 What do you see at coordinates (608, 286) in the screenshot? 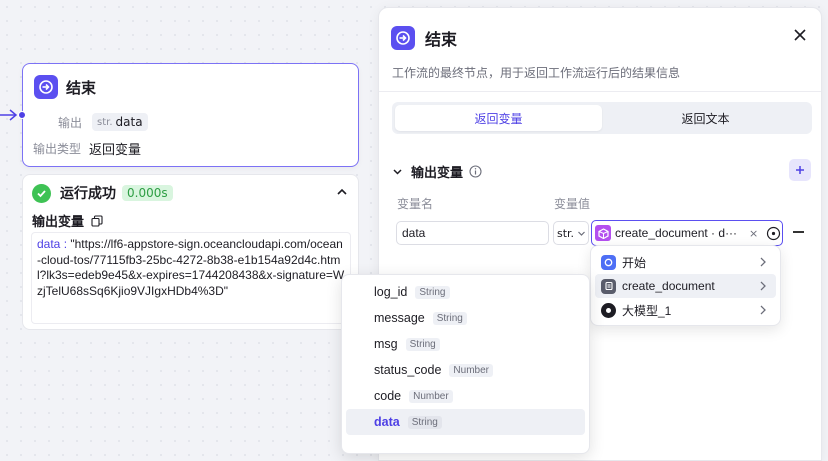
I see `plugin-icon` at bounding box center [608, 286].